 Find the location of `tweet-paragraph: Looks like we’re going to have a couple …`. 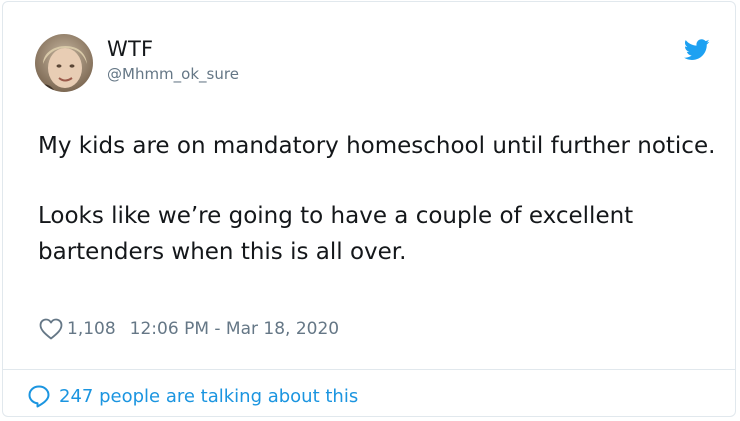

tweet-paragraph: Looks like we’re going to have a couple … is located at coordinates (336, 234).